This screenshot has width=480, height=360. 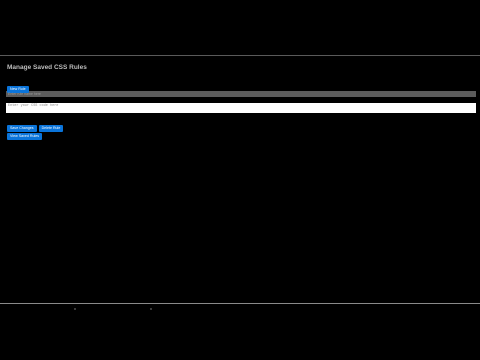 What do you see at coordinates (241, 124) in the screenshot?
I see `action-buttons-row: Save Changes Delete Rule` at bounding box center [241, 124].